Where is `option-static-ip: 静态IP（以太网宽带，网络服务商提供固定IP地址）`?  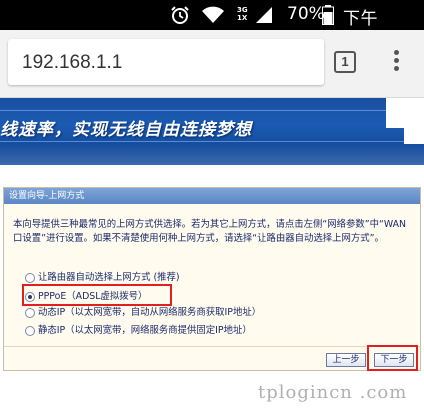 option-static-ip: 静态IP（以太网宽带，网络服务商提供固定IP地址） is located at coordinates (138, 331).